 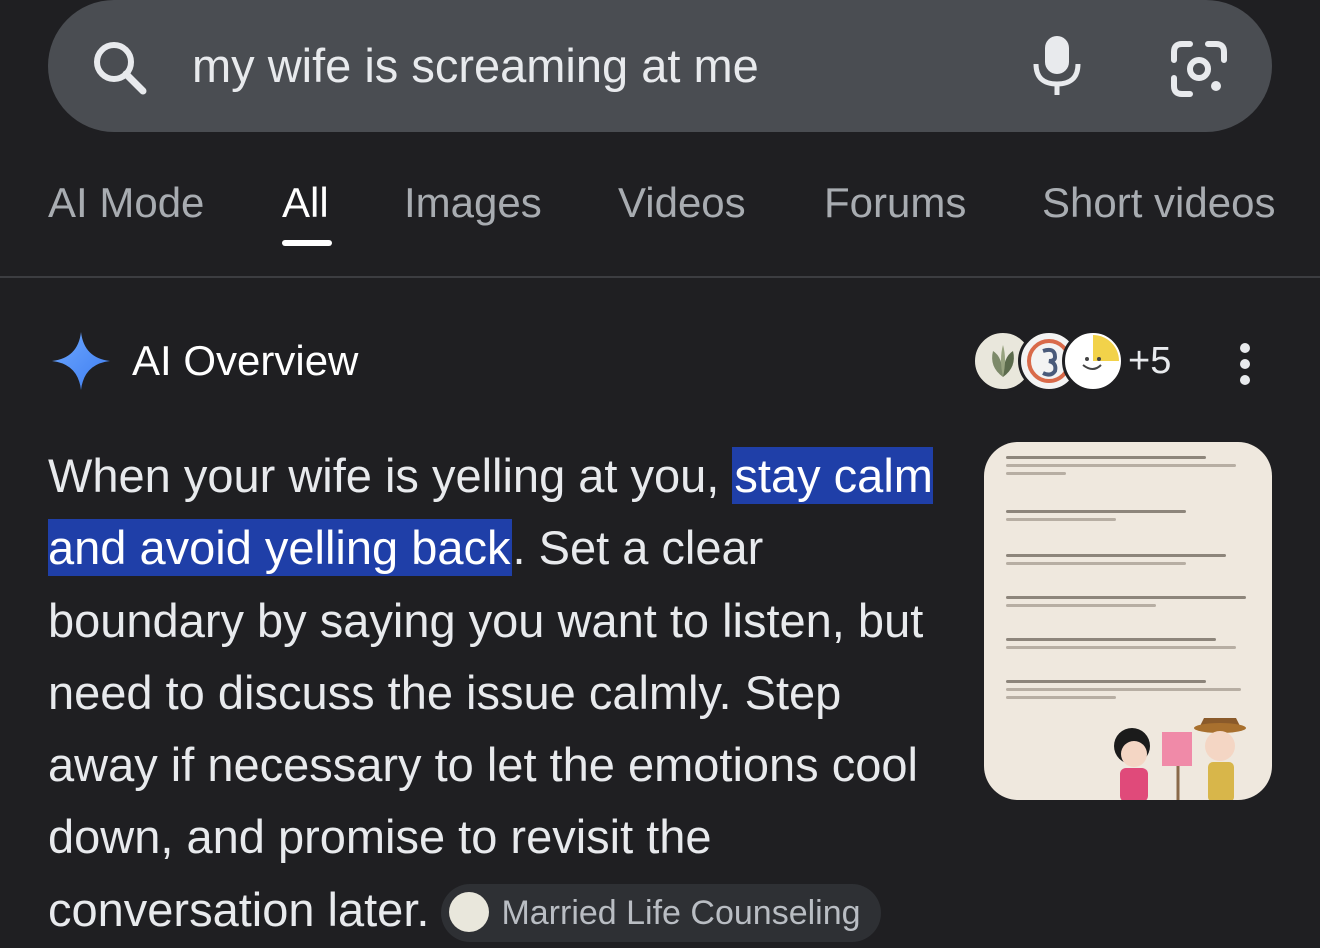 I want to click on cartoon-illustration-icon, so click(x=1180, y=759).